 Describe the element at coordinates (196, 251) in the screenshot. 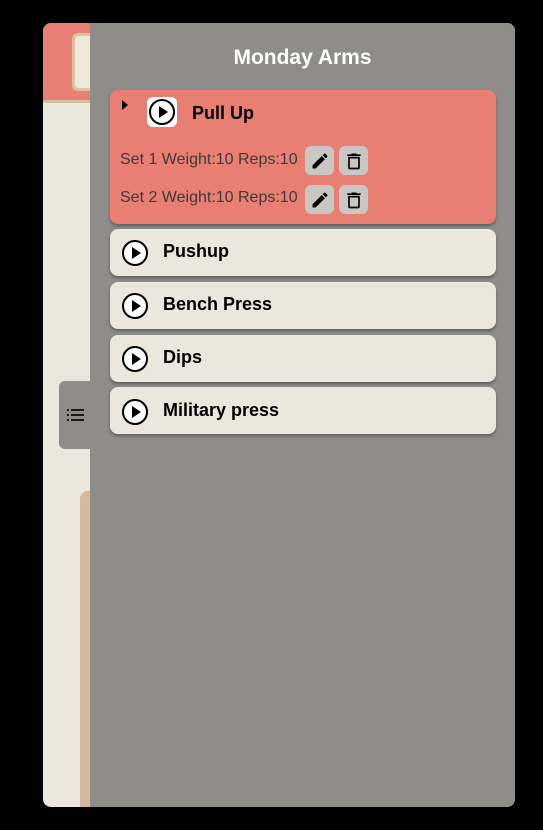

I see `exercise-name: Pushup` at that location.